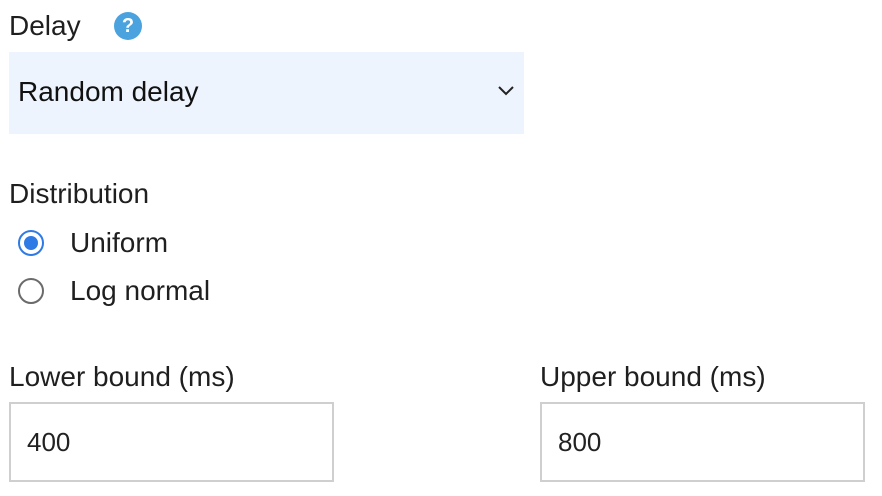  Describe the element at coordinates (31, 243) in the screenshot. I see `radio-button-uniform` at that location.